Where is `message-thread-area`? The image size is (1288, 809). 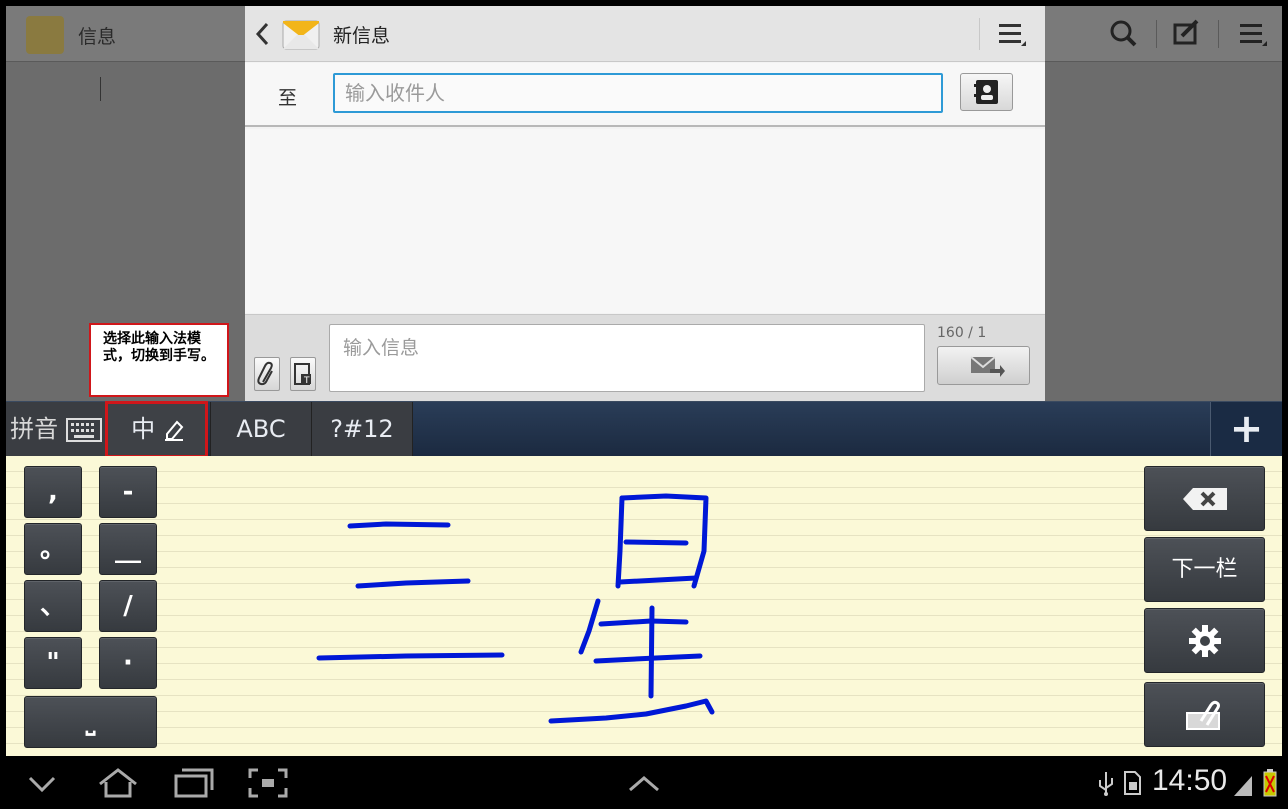
message-thread-area is located at coordinates (645, 221).